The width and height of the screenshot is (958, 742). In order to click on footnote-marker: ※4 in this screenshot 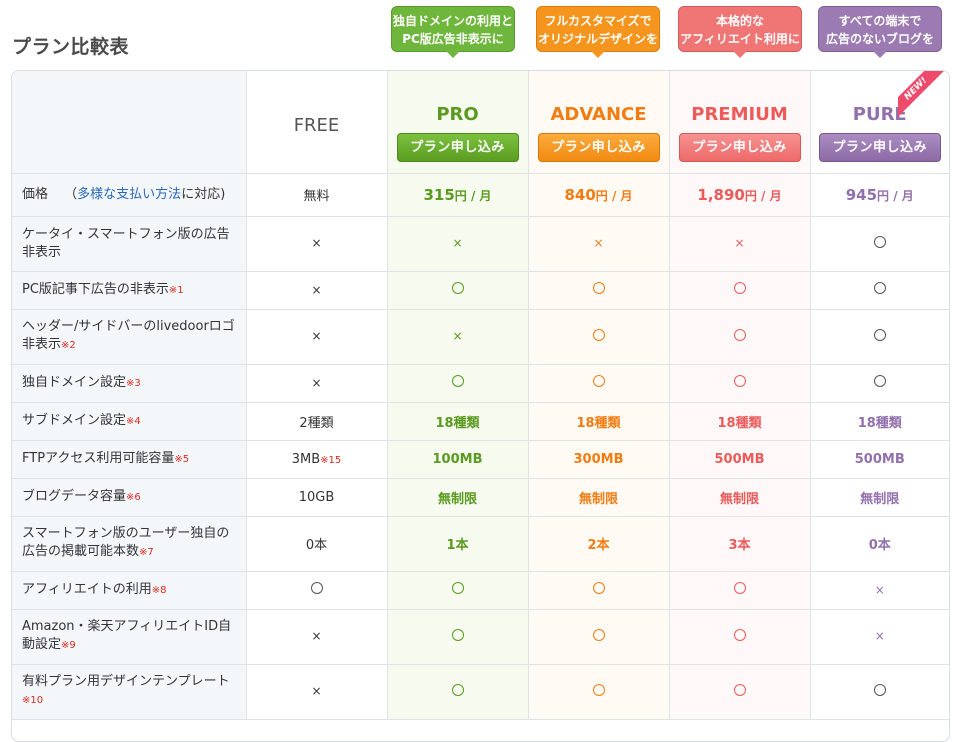, I will do `click(133, 421)`.